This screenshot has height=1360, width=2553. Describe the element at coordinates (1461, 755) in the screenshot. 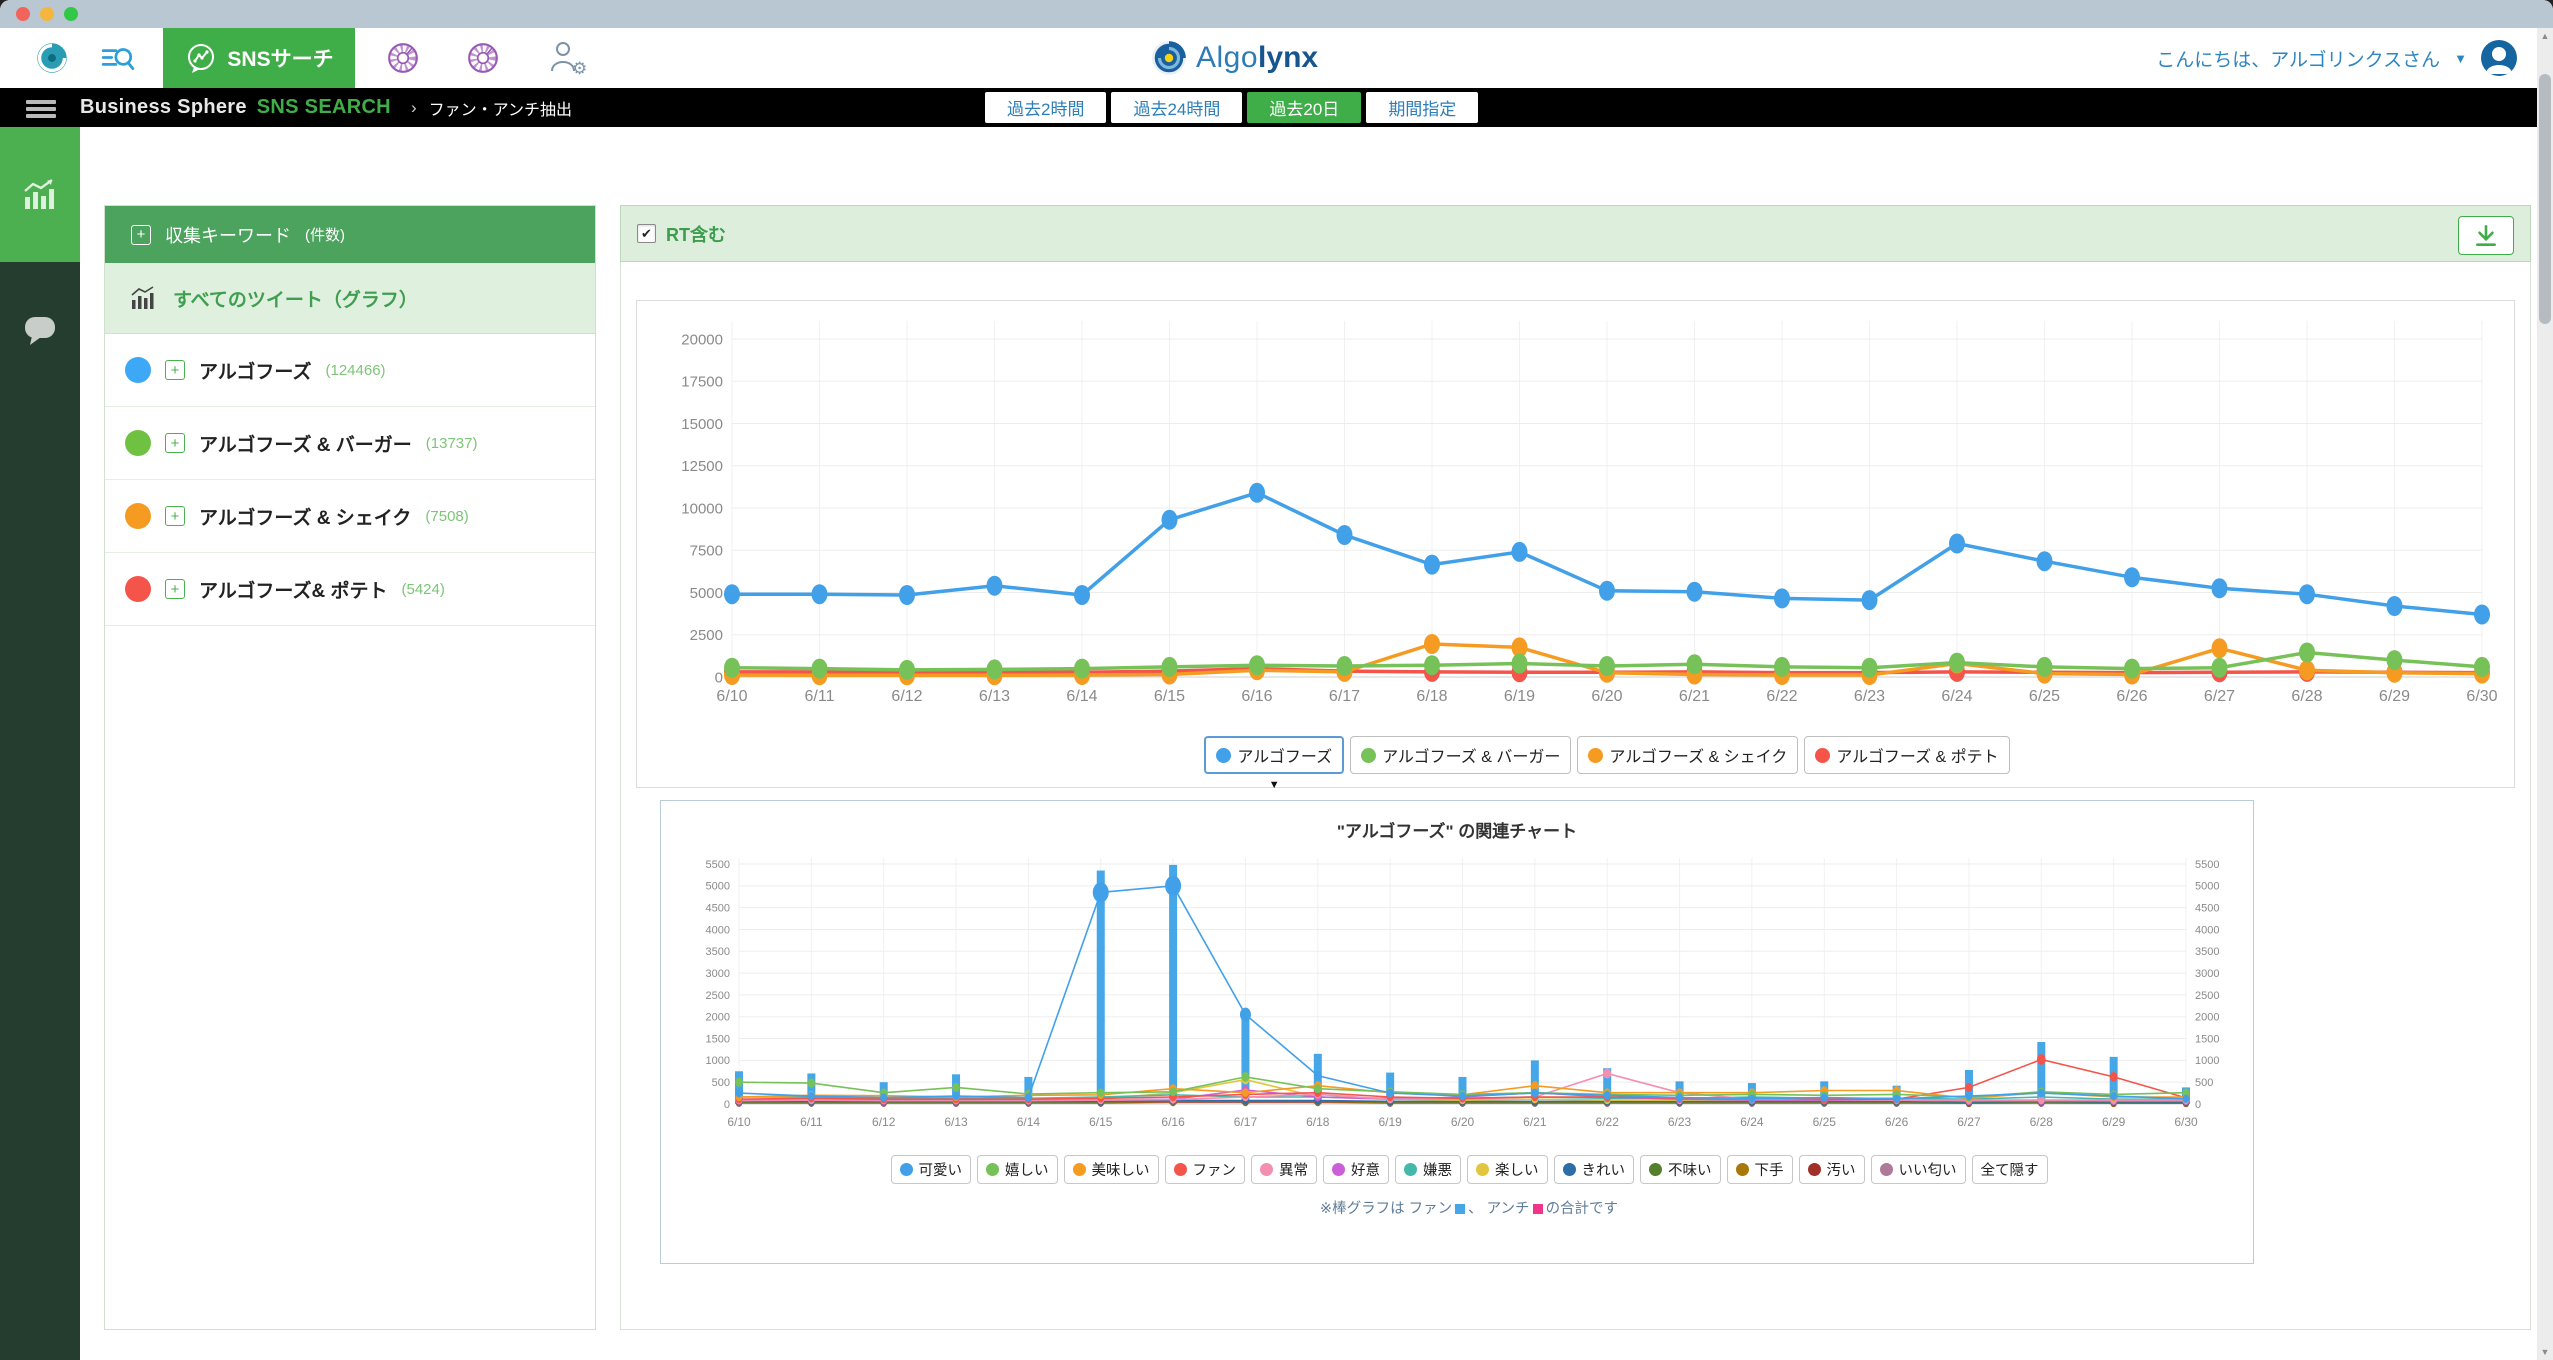

I see `legend-item-1: アルゴフーズ & バーガー` at that location.